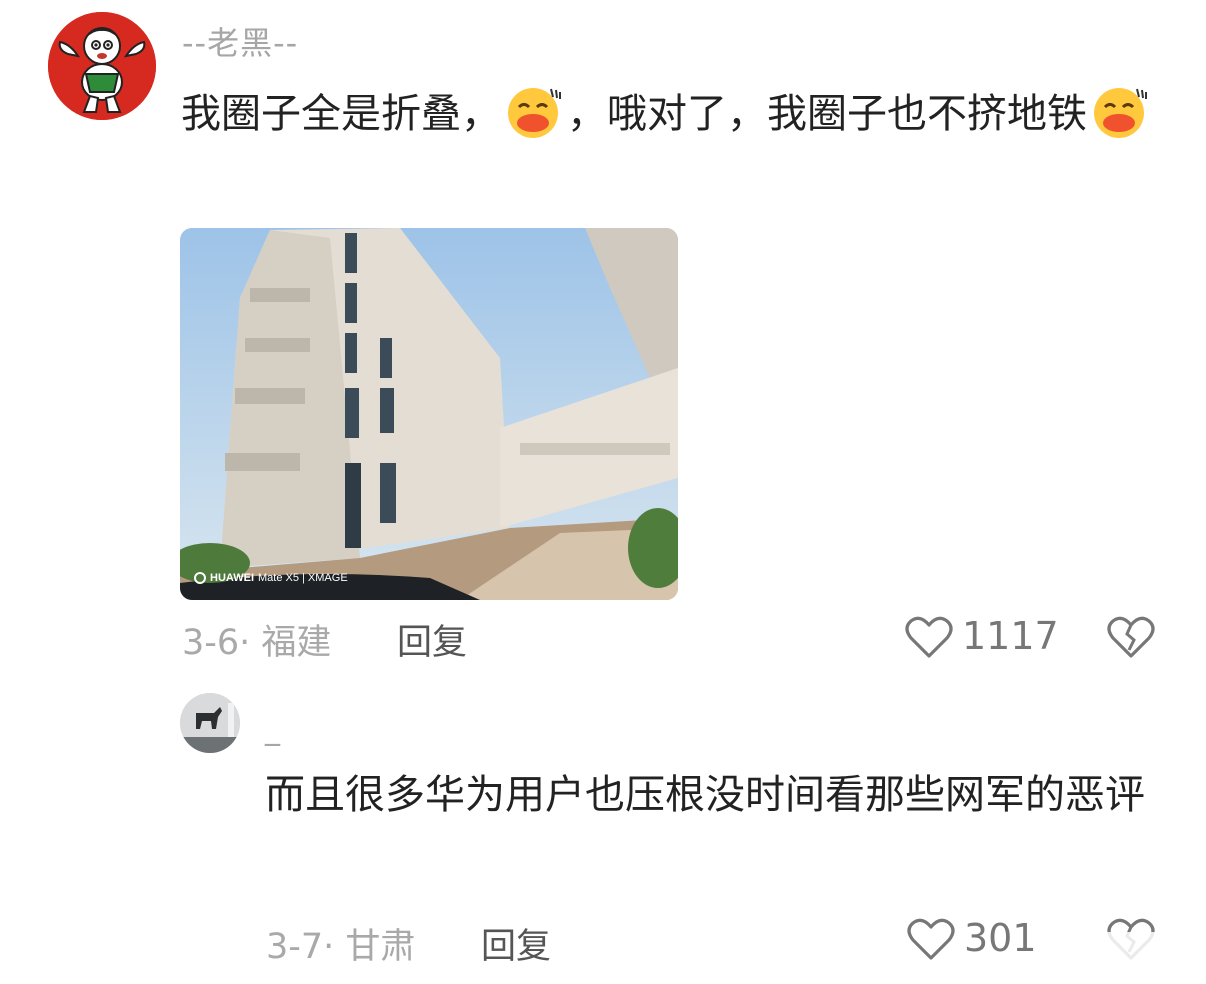 Image resolution: width=1206 pixels, height=984 pixels. What do you see at coordinates (200, 578) in the screenshot?
I see `camera-ring-icon` at bounding box center [200, 578].